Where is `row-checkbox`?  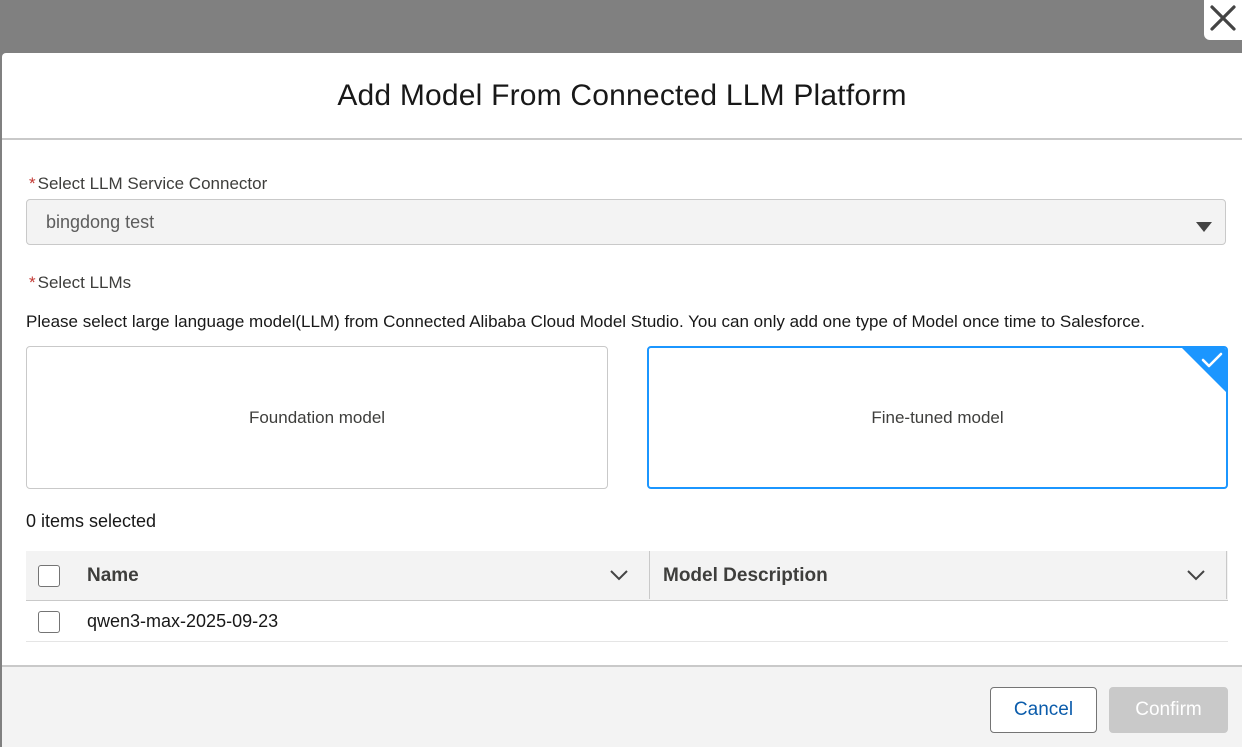 row-checkbox is located at coordinates (49, 622).